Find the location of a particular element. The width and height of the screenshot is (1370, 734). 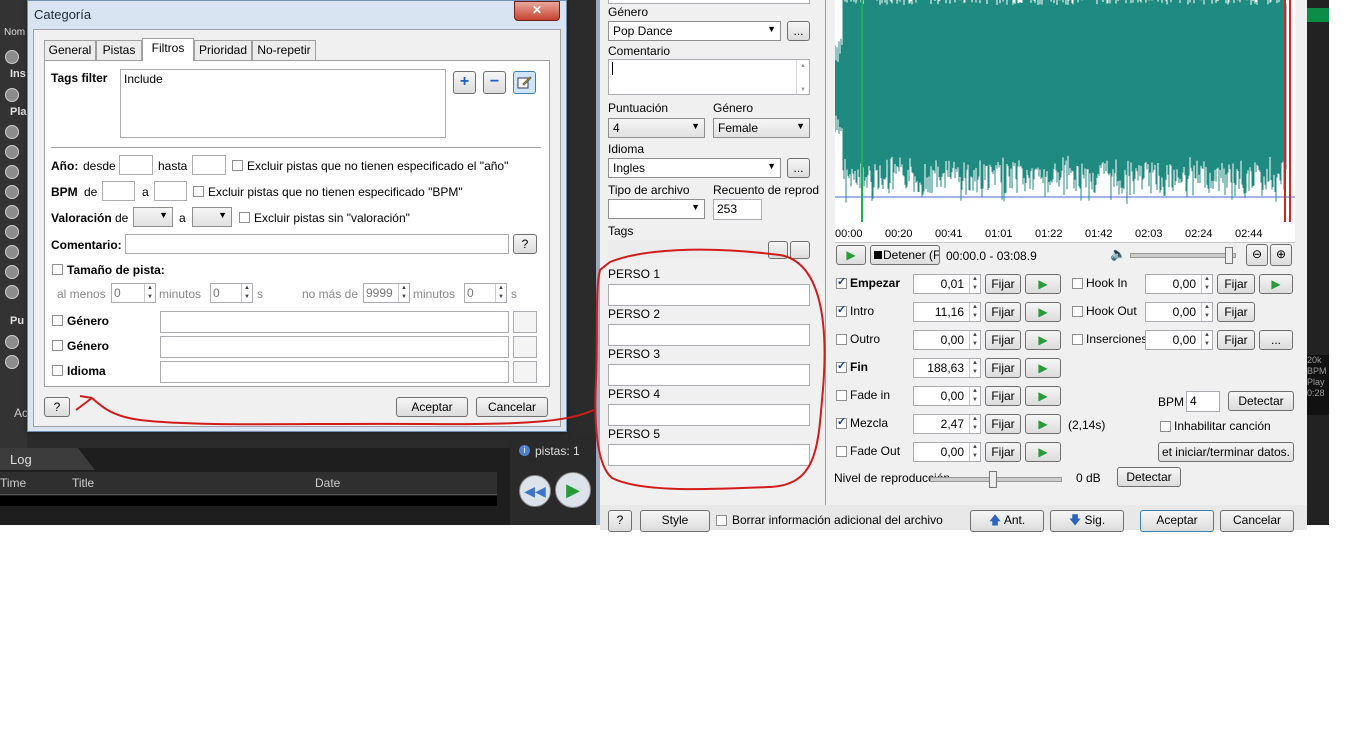

cue-fin-play-button: ▶ is located at coordinates (1043, 368).